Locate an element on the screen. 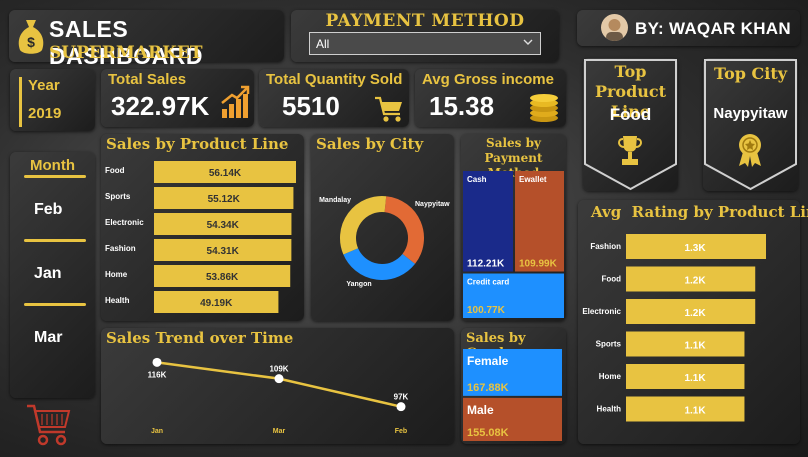 Image resolution: width=808 pixels, height=457 pixels. chevron-down-icon is located at coordinates (528, 42).